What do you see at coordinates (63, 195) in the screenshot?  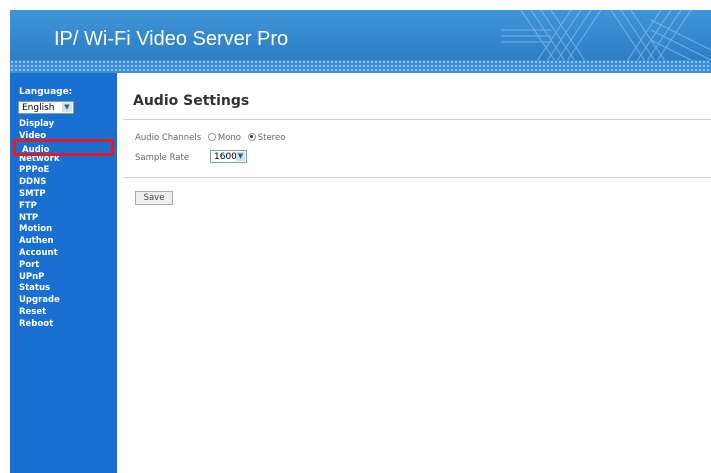 I see `sidebar-item-smtp: SMTP` at bounding box center [63, 195].